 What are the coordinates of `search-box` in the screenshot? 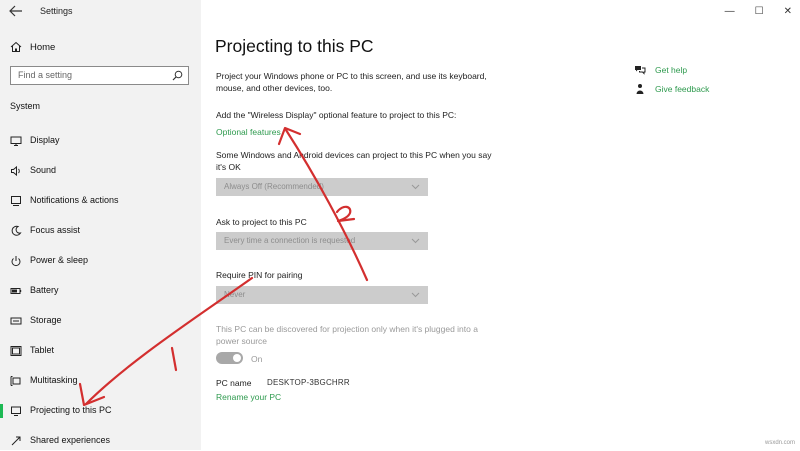 It's located at (99, 75).